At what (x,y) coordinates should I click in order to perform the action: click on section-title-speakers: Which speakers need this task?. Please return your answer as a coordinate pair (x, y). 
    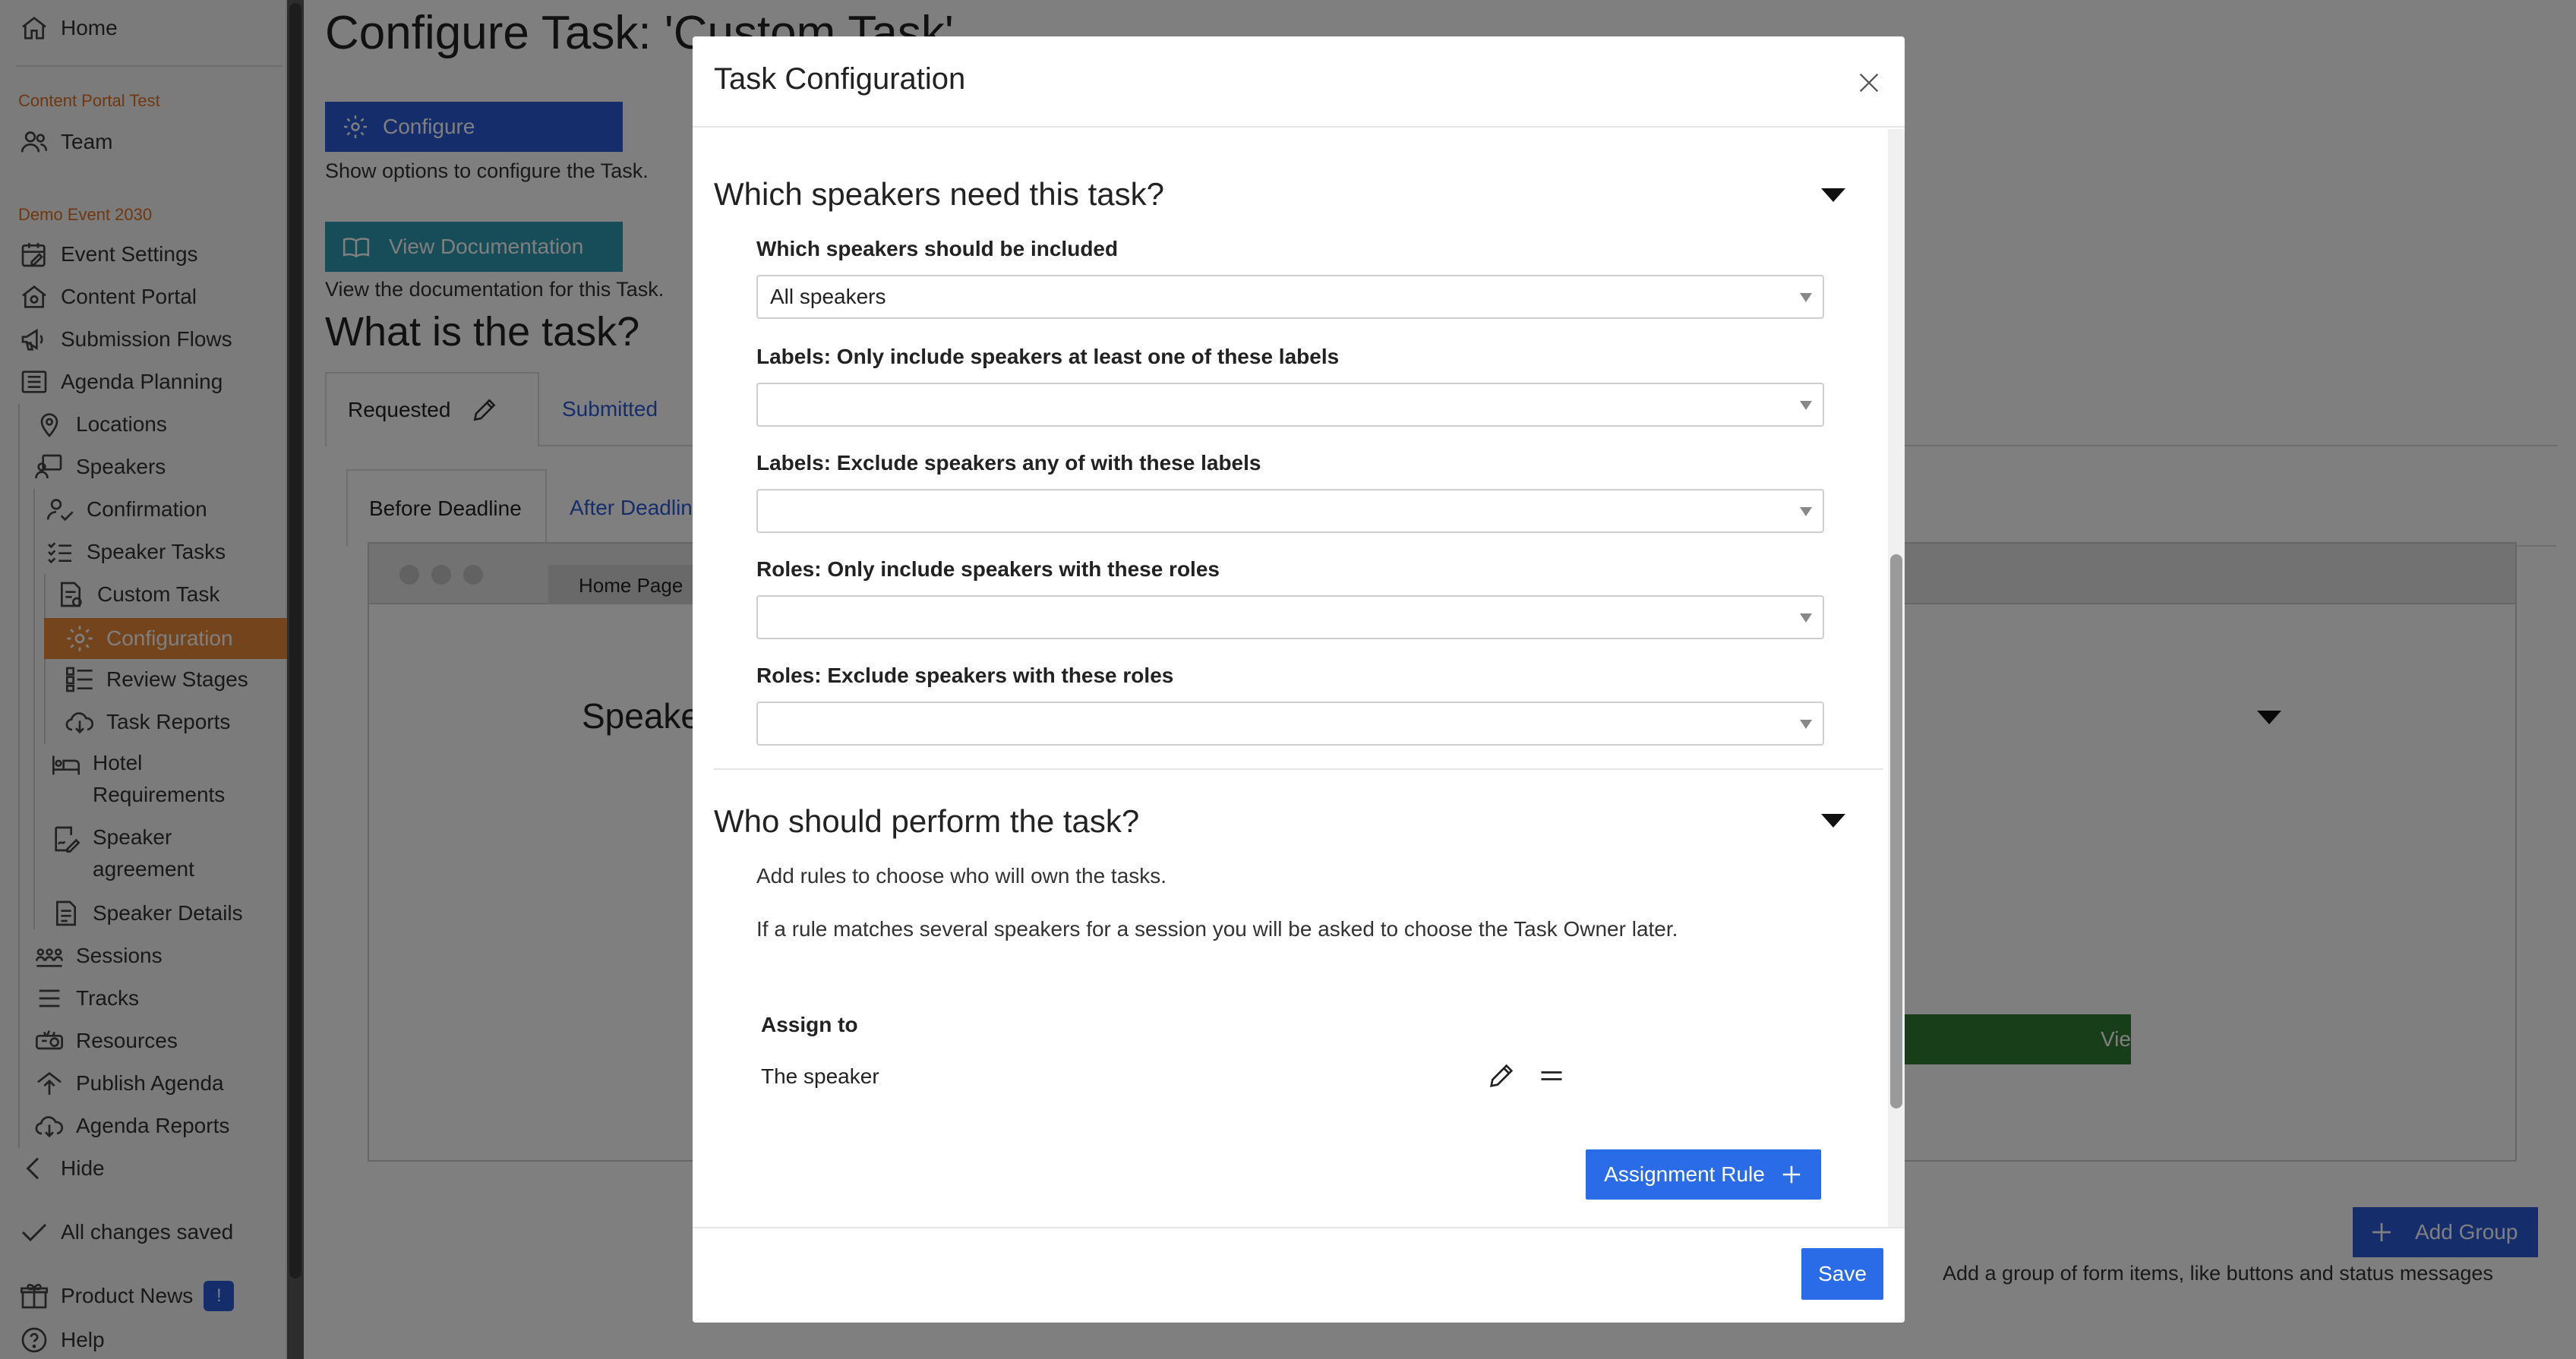
    Looking at the image, I should click on (939, 194).